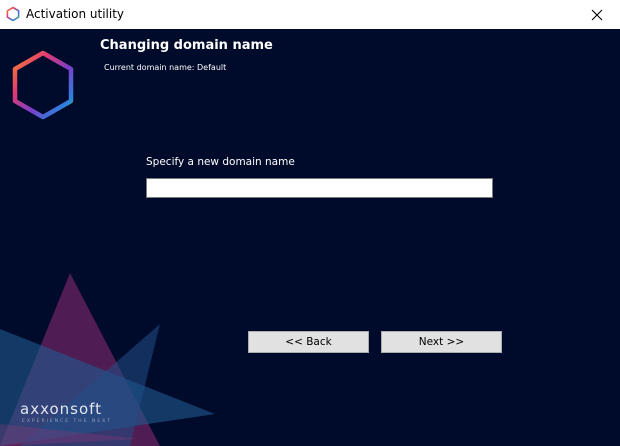 This screenshot has height=446, width=620. What do you see at coordinates (165, 67) in the screenshot?
I see `current-domain-text: Current domain name: Default` at bounding box center [165, 67].